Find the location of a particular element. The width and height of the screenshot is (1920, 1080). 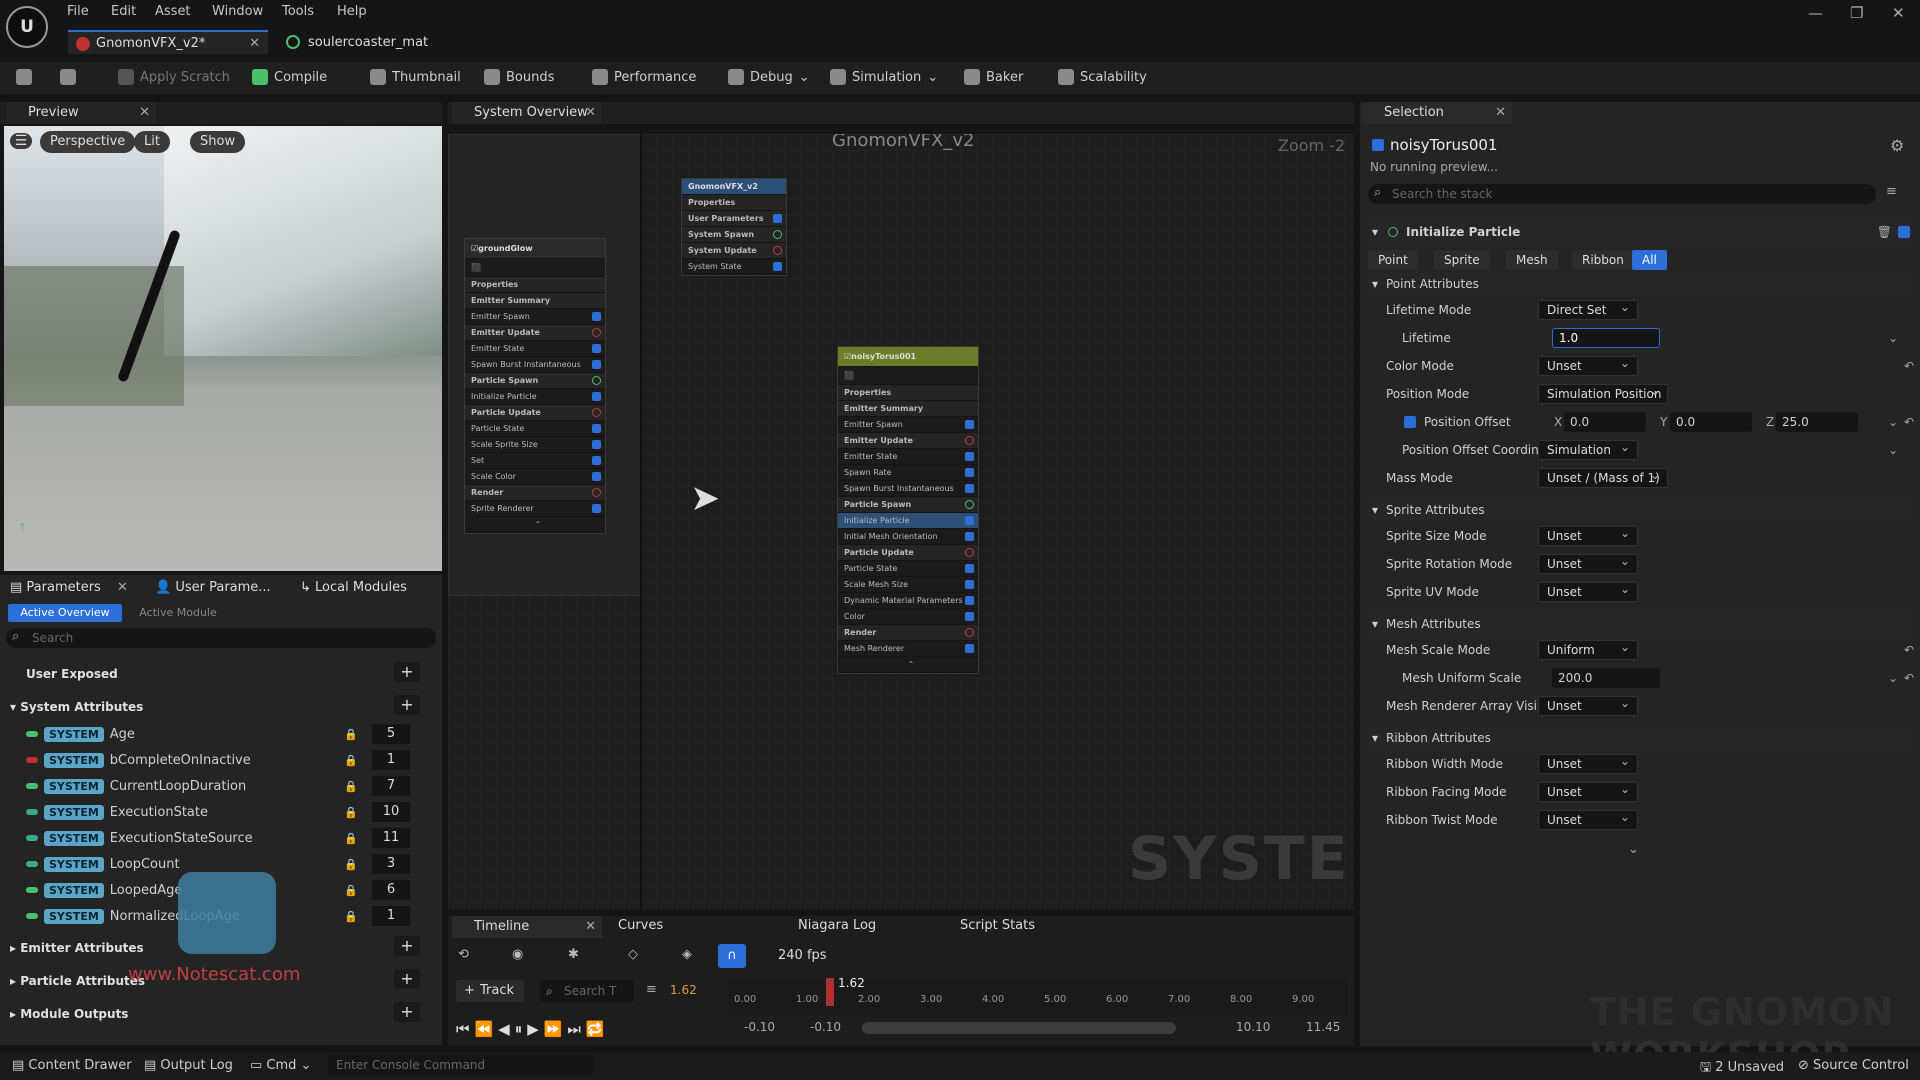

ribbon-width-mode-dropdown: Unset is located at coordinates (1588, 763).